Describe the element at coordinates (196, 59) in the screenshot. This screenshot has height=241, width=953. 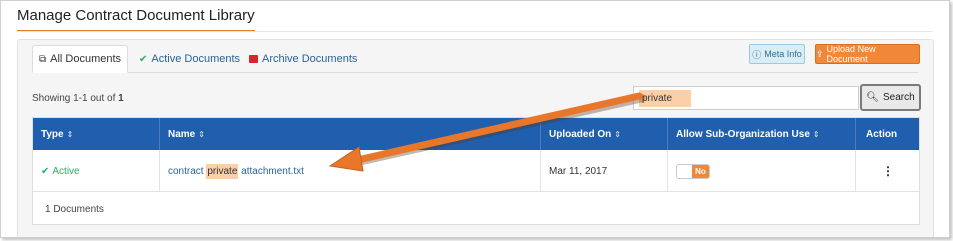
I see `tab-label: Active Documents` at that location.